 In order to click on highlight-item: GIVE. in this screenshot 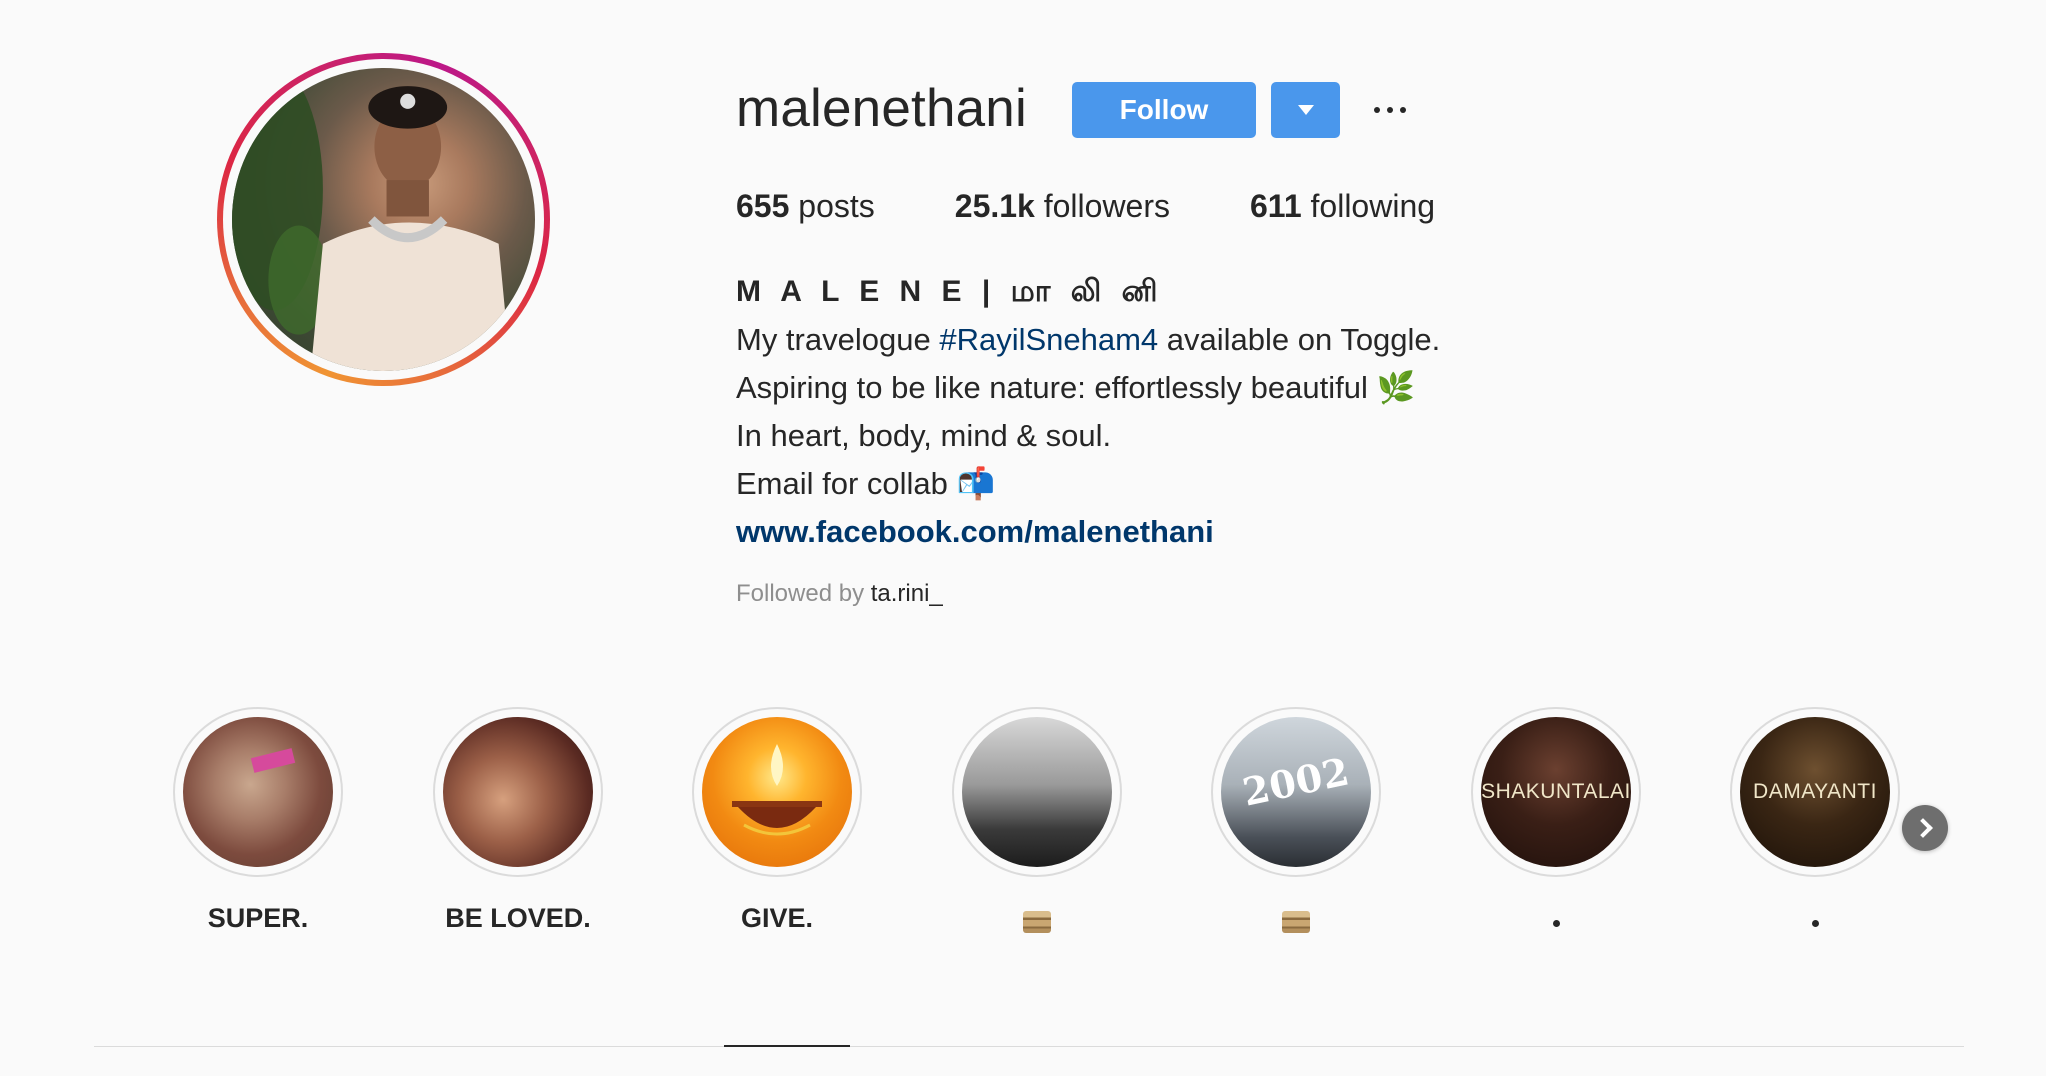, I will do `click(777, 825)`.